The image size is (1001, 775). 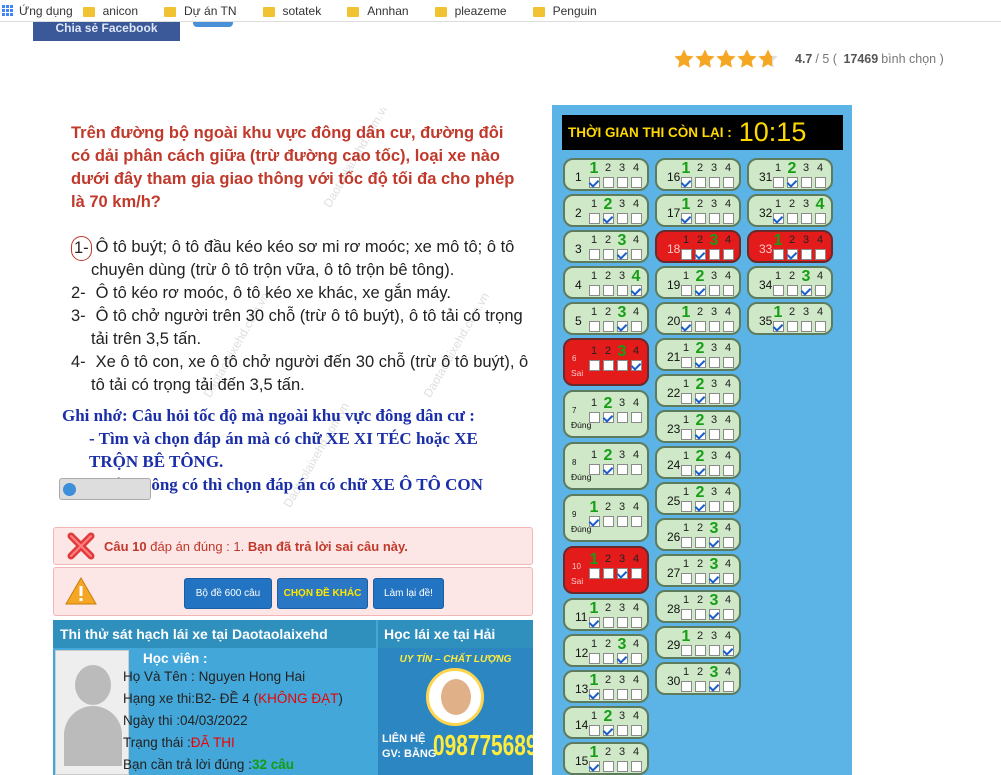 I want to click on question-cell-29: 29 1 2 3 4, so click(x=698, y=642).